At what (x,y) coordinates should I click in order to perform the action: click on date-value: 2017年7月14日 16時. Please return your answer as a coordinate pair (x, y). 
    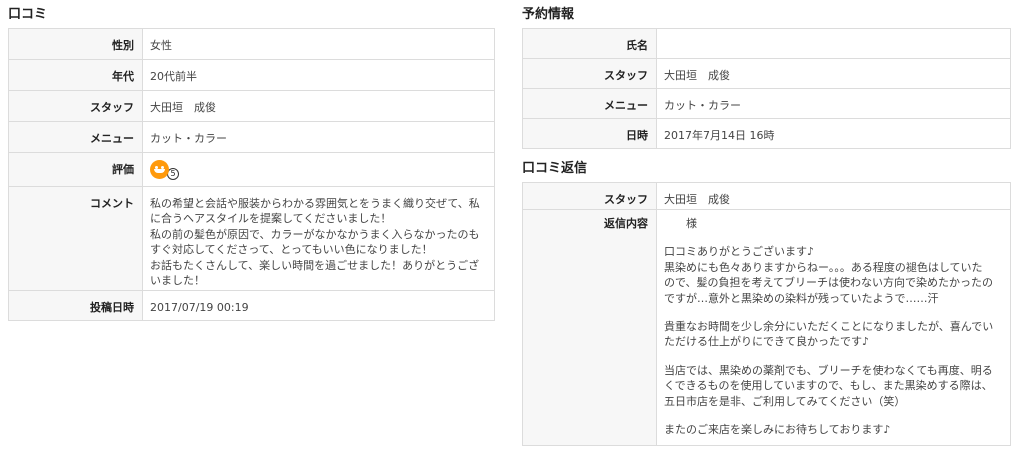
    Looking at the image, I should click on (833, 133).